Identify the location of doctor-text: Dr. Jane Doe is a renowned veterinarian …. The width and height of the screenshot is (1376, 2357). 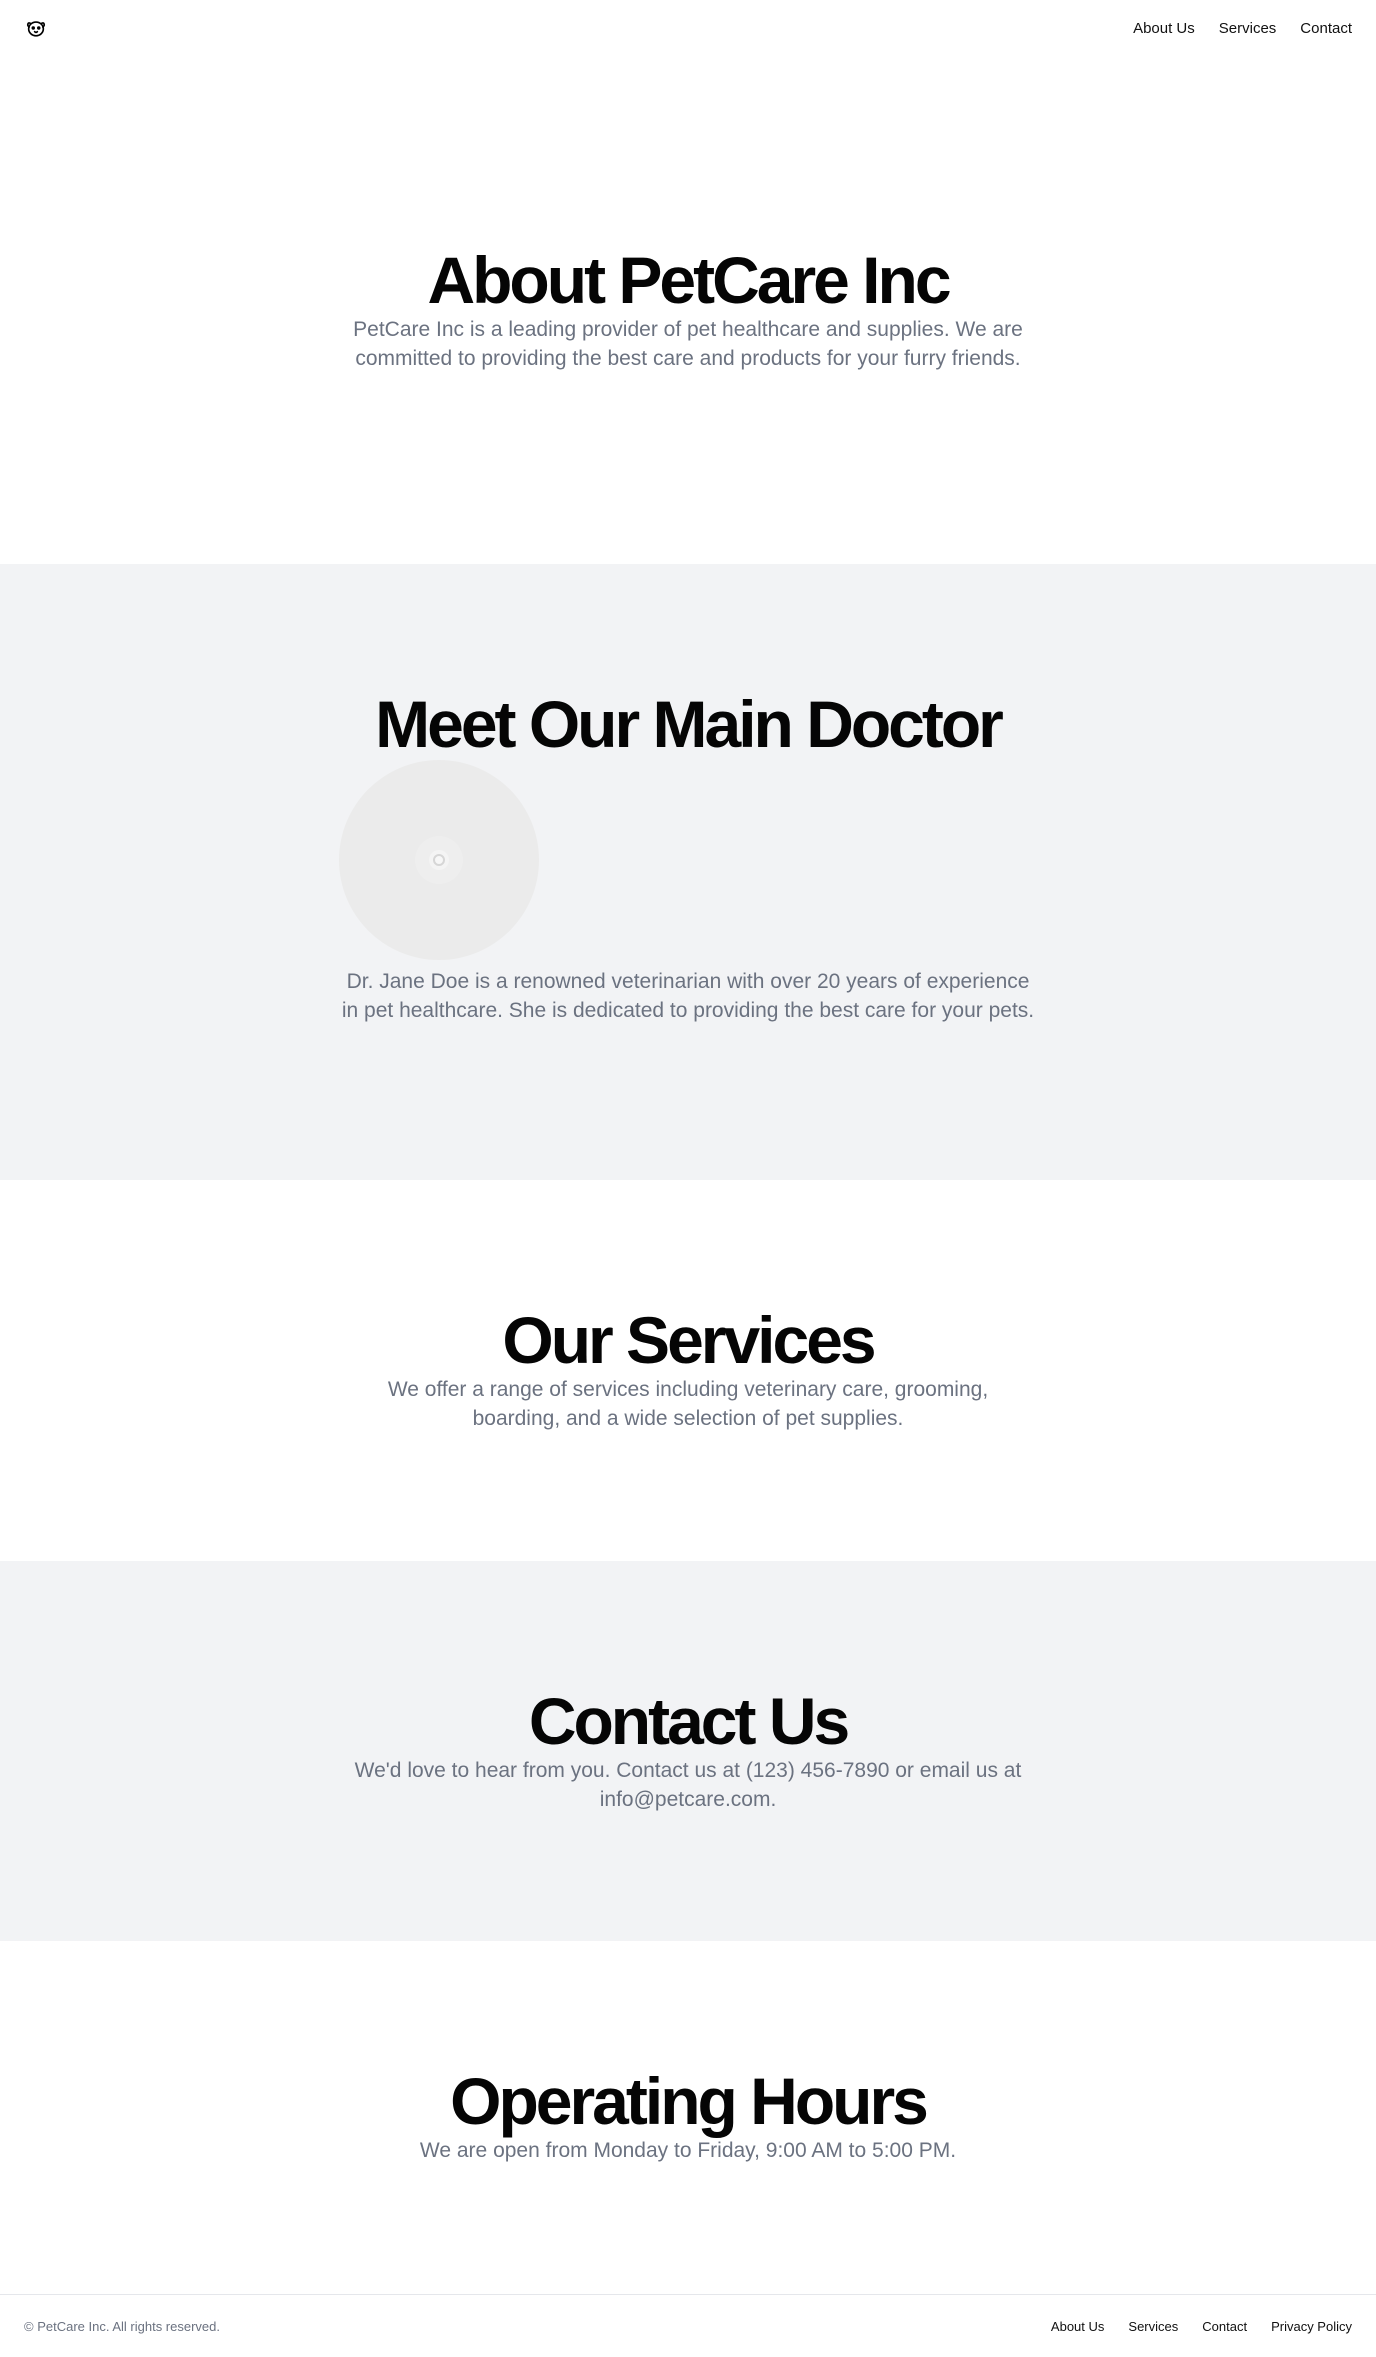
(688, 996).